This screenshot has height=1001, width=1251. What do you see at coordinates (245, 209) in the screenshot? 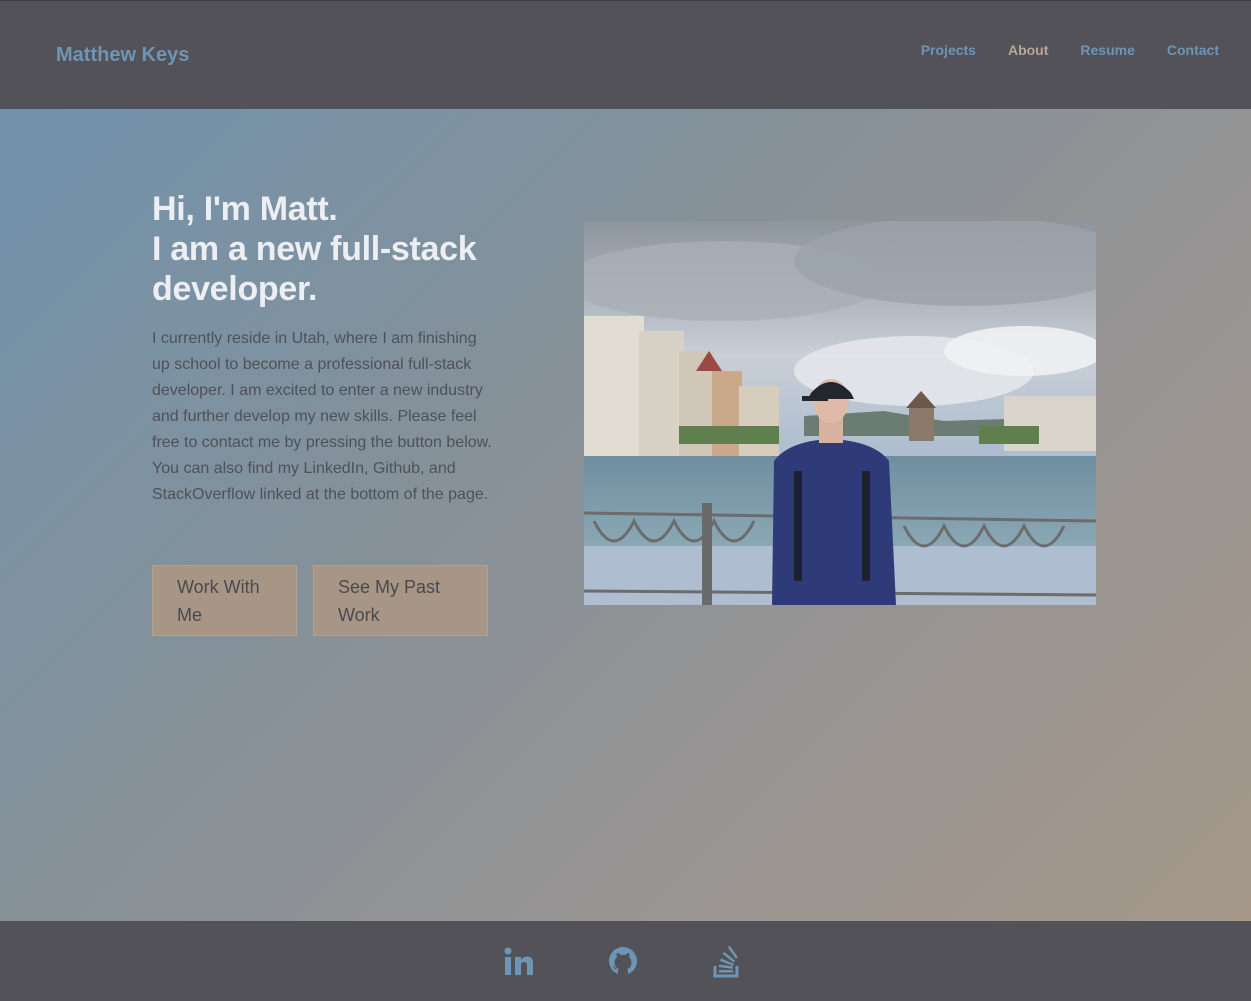
I see `headline-greeting: Hi, I'm Matt.` at bounding box center [245, 209].